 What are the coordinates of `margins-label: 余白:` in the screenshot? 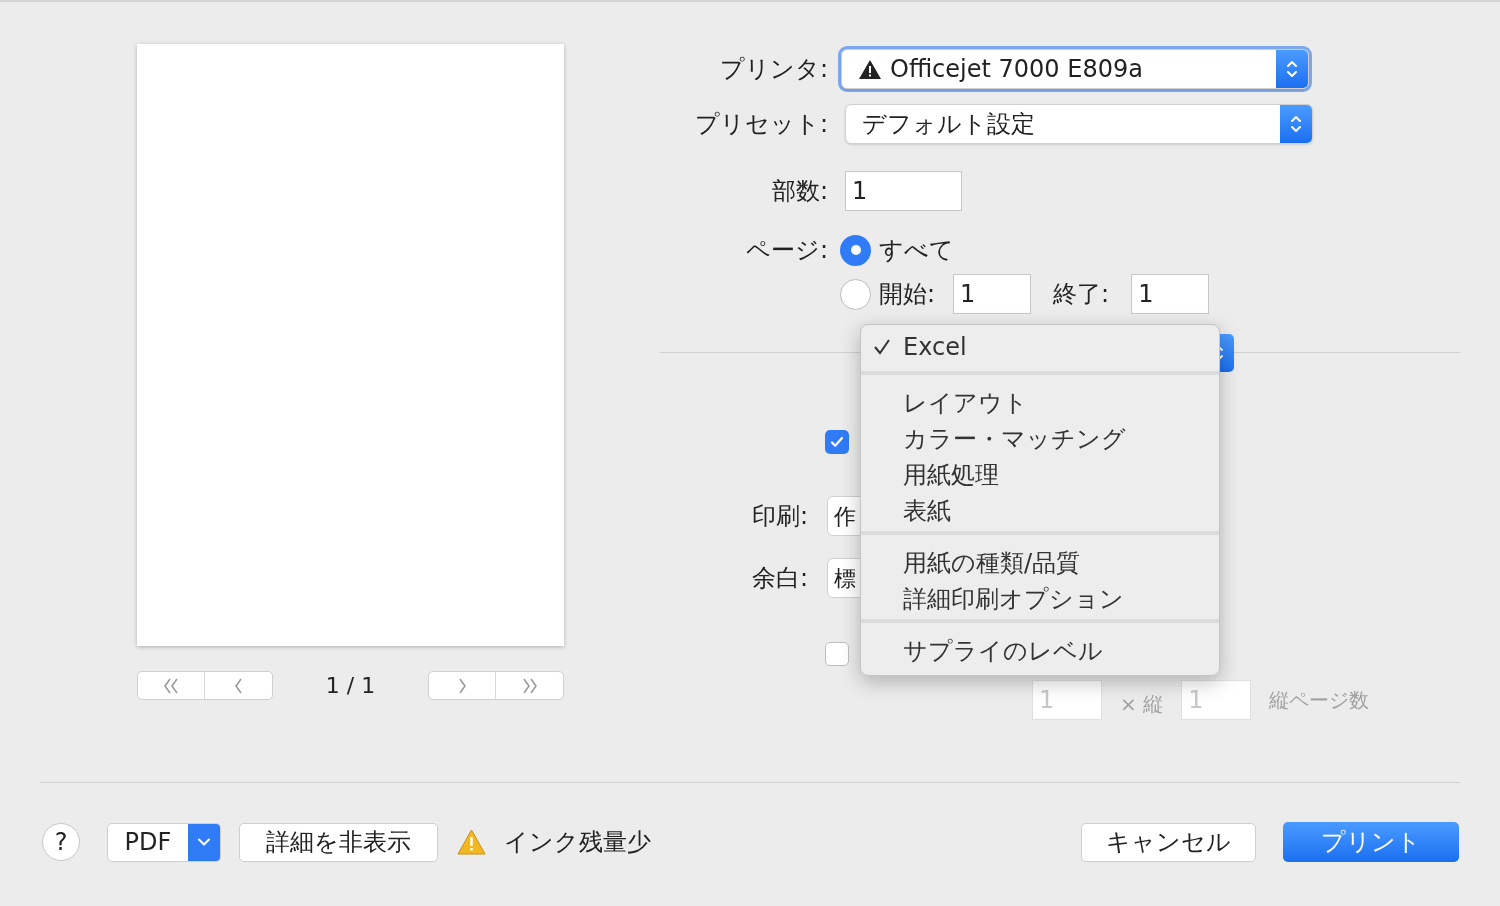 It's located at (779, 578).